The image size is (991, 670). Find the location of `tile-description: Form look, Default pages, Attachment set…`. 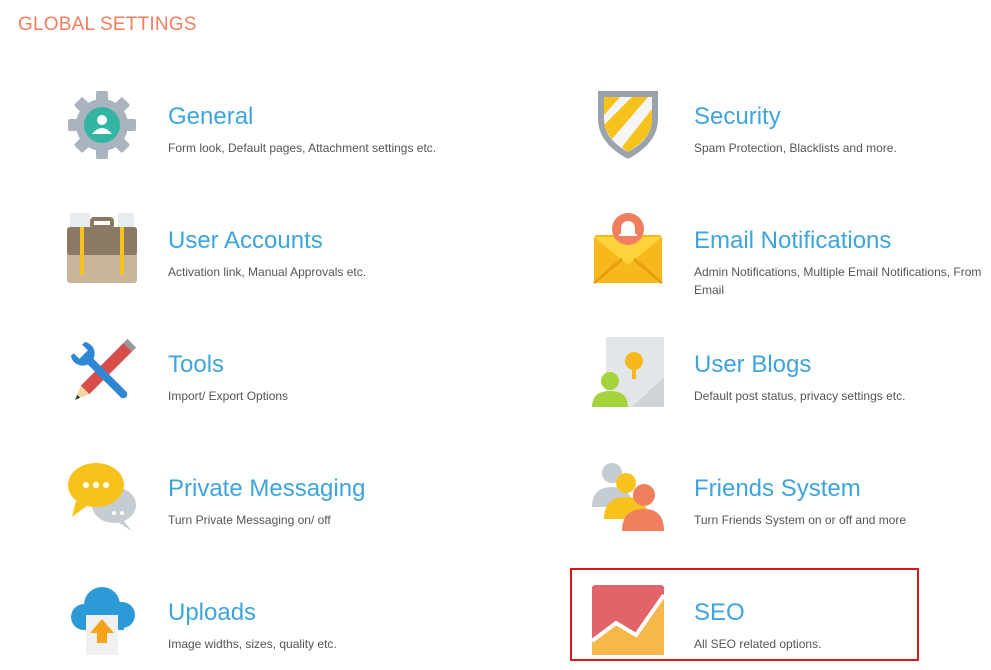

tile-description: Form look, Default pages, Attachment set… is located at coordinates (302, 148).